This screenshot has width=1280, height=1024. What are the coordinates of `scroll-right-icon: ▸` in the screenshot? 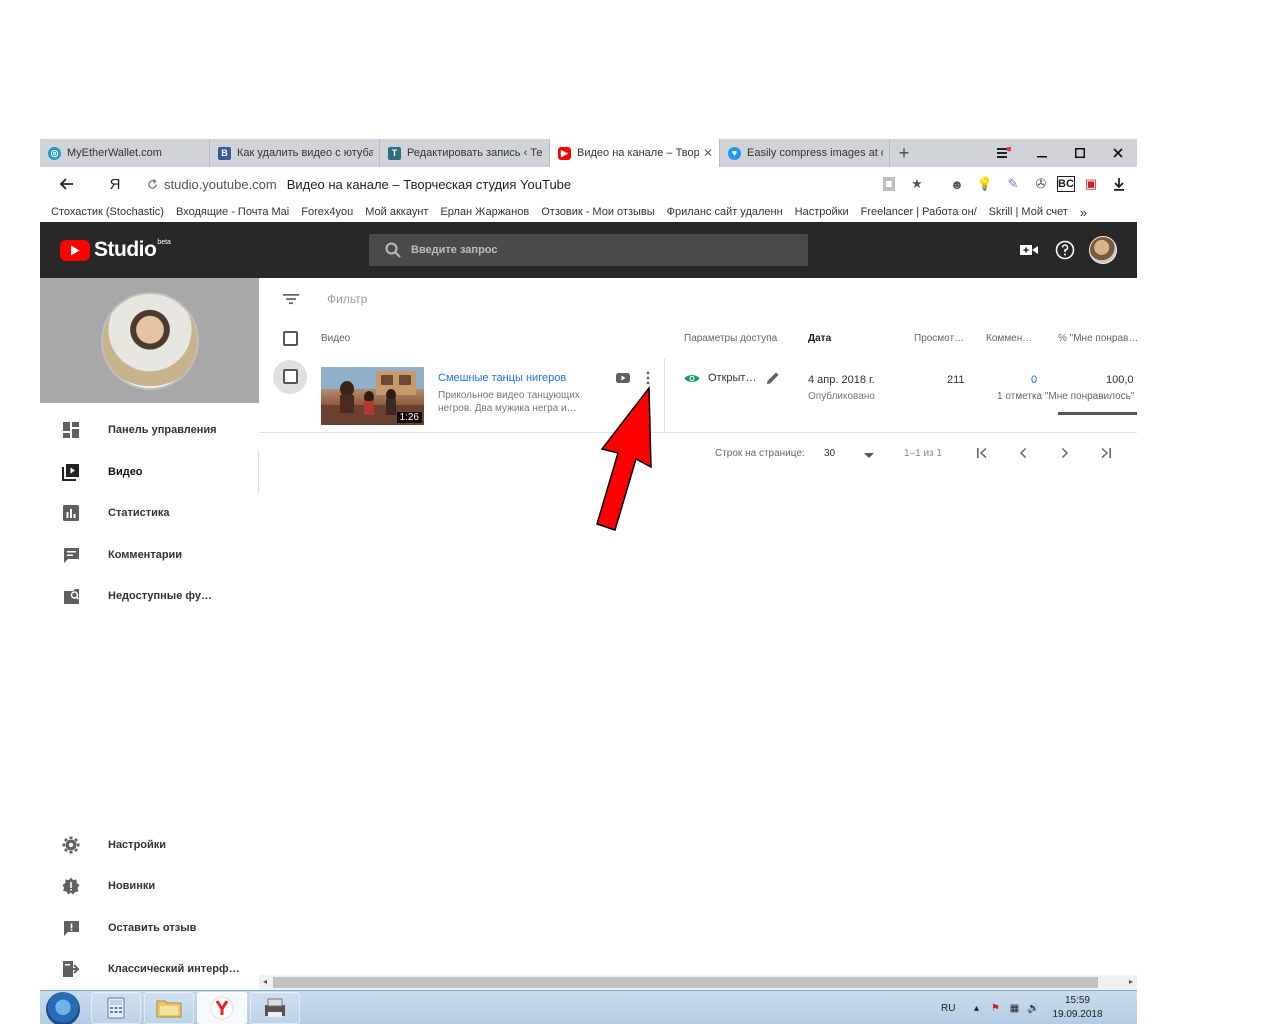 It's located at (1131, 981).